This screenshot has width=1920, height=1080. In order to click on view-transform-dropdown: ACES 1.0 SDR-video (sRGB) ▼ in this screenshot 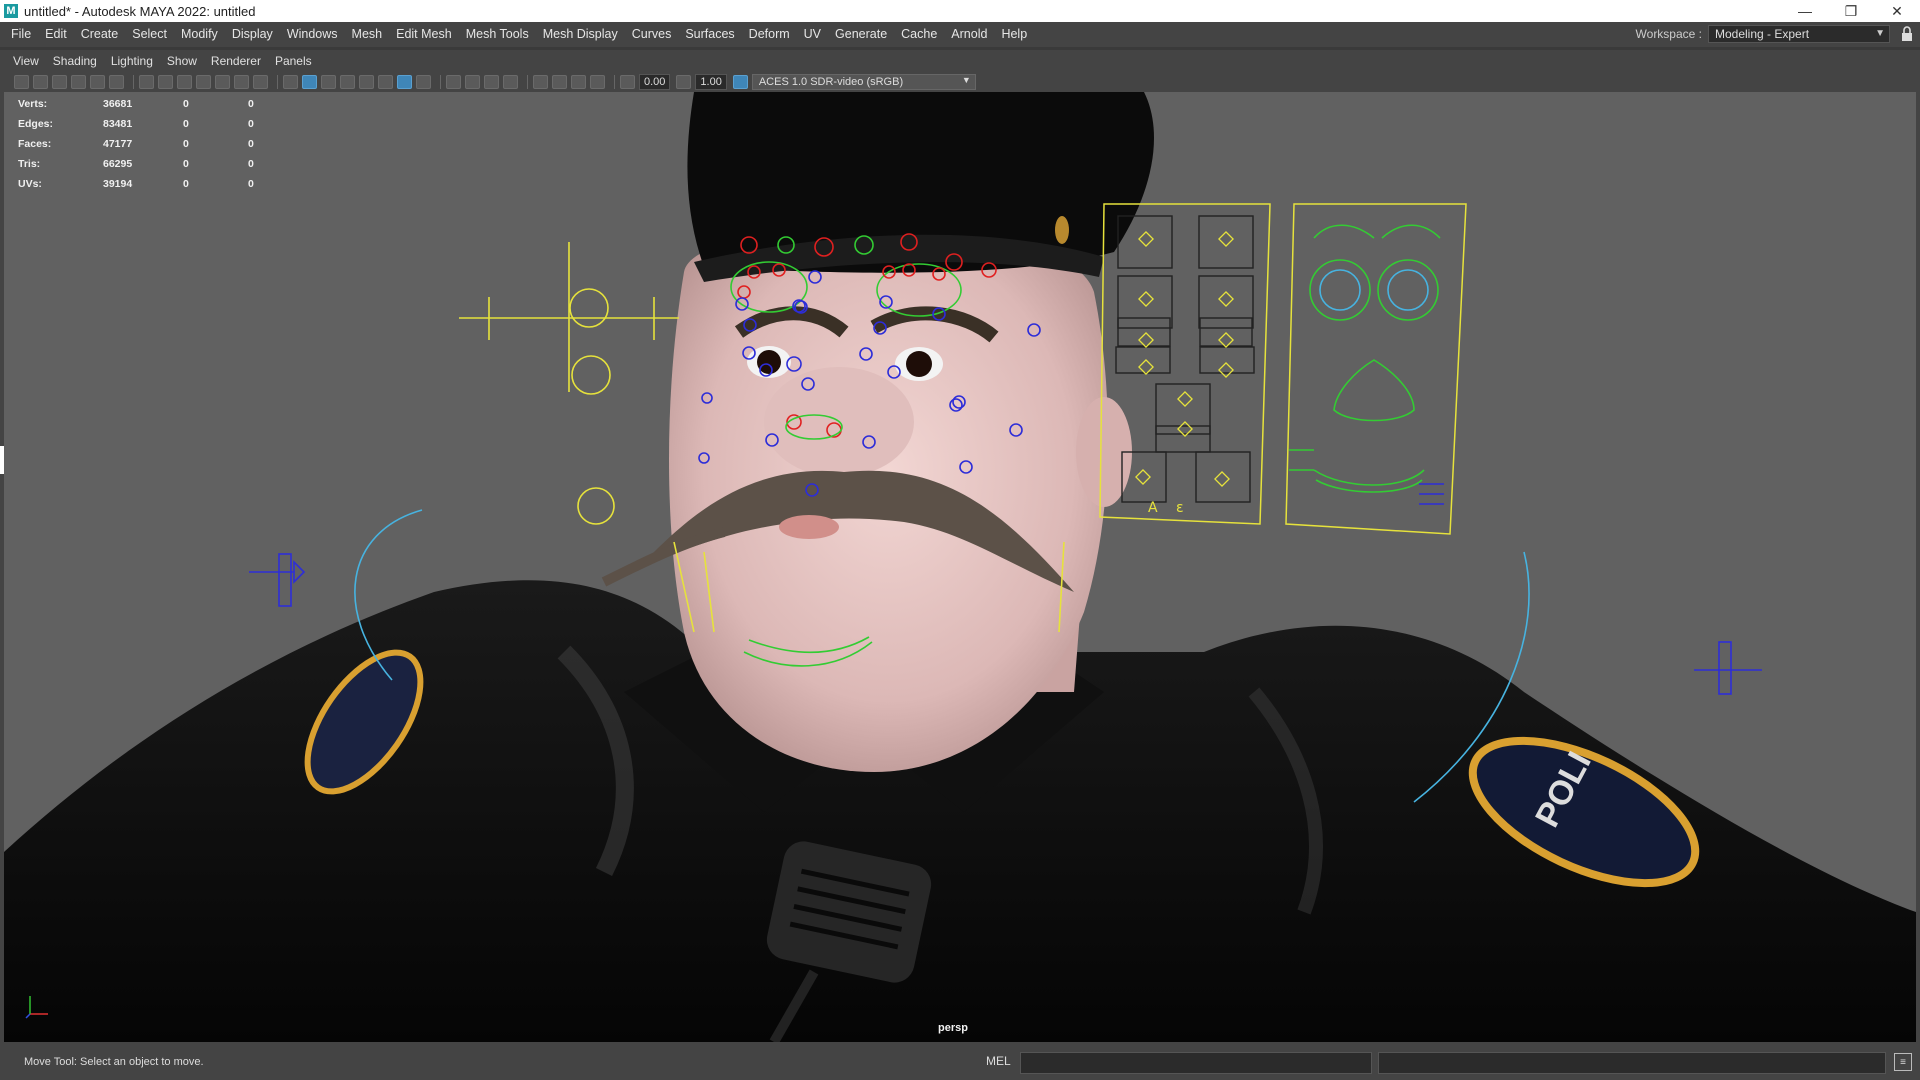, I will do `click(863, 82)`.